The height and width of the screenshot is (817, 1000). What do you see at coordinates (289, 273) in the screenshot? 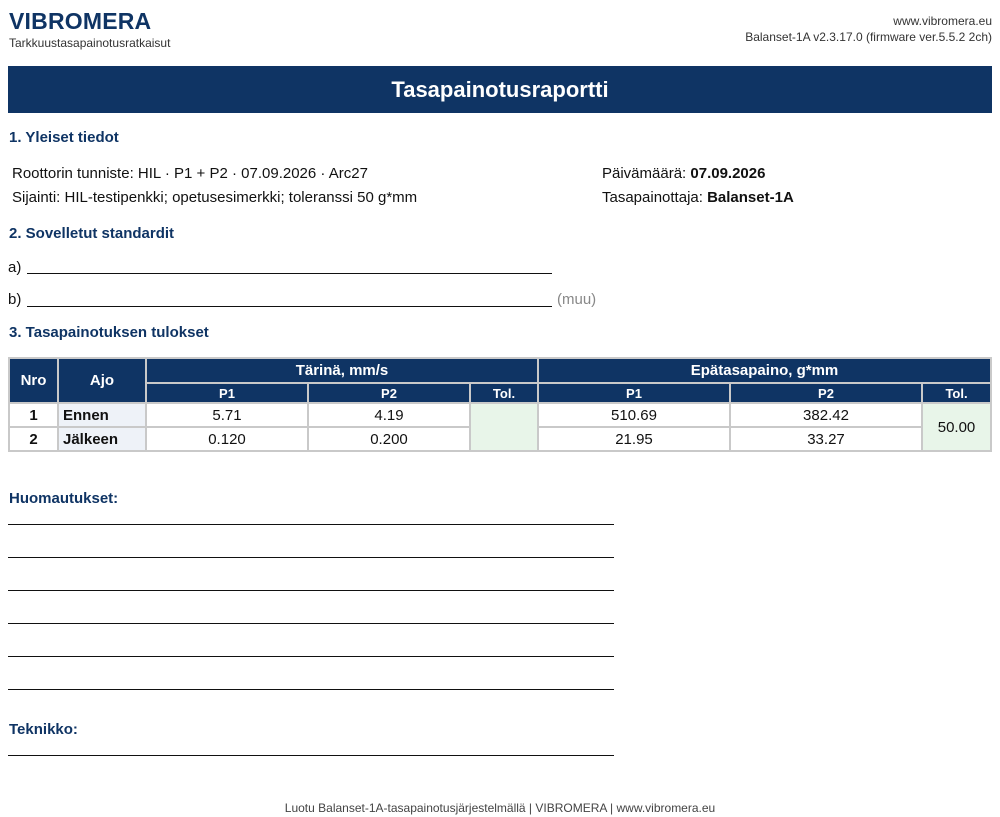
I see `standard-a-line` at bounding box center [289, 273].